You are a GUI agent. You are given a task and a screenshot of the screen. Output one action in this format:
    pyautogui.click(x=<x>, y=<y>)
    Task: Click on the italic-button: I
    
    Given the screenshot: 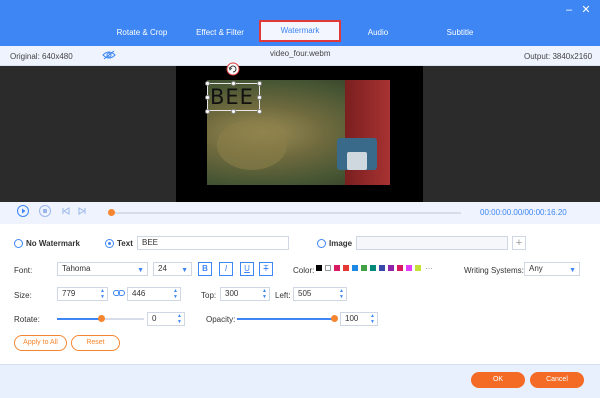 What is the action you would take?
    pyautogui.click(x=226, y=269)
    